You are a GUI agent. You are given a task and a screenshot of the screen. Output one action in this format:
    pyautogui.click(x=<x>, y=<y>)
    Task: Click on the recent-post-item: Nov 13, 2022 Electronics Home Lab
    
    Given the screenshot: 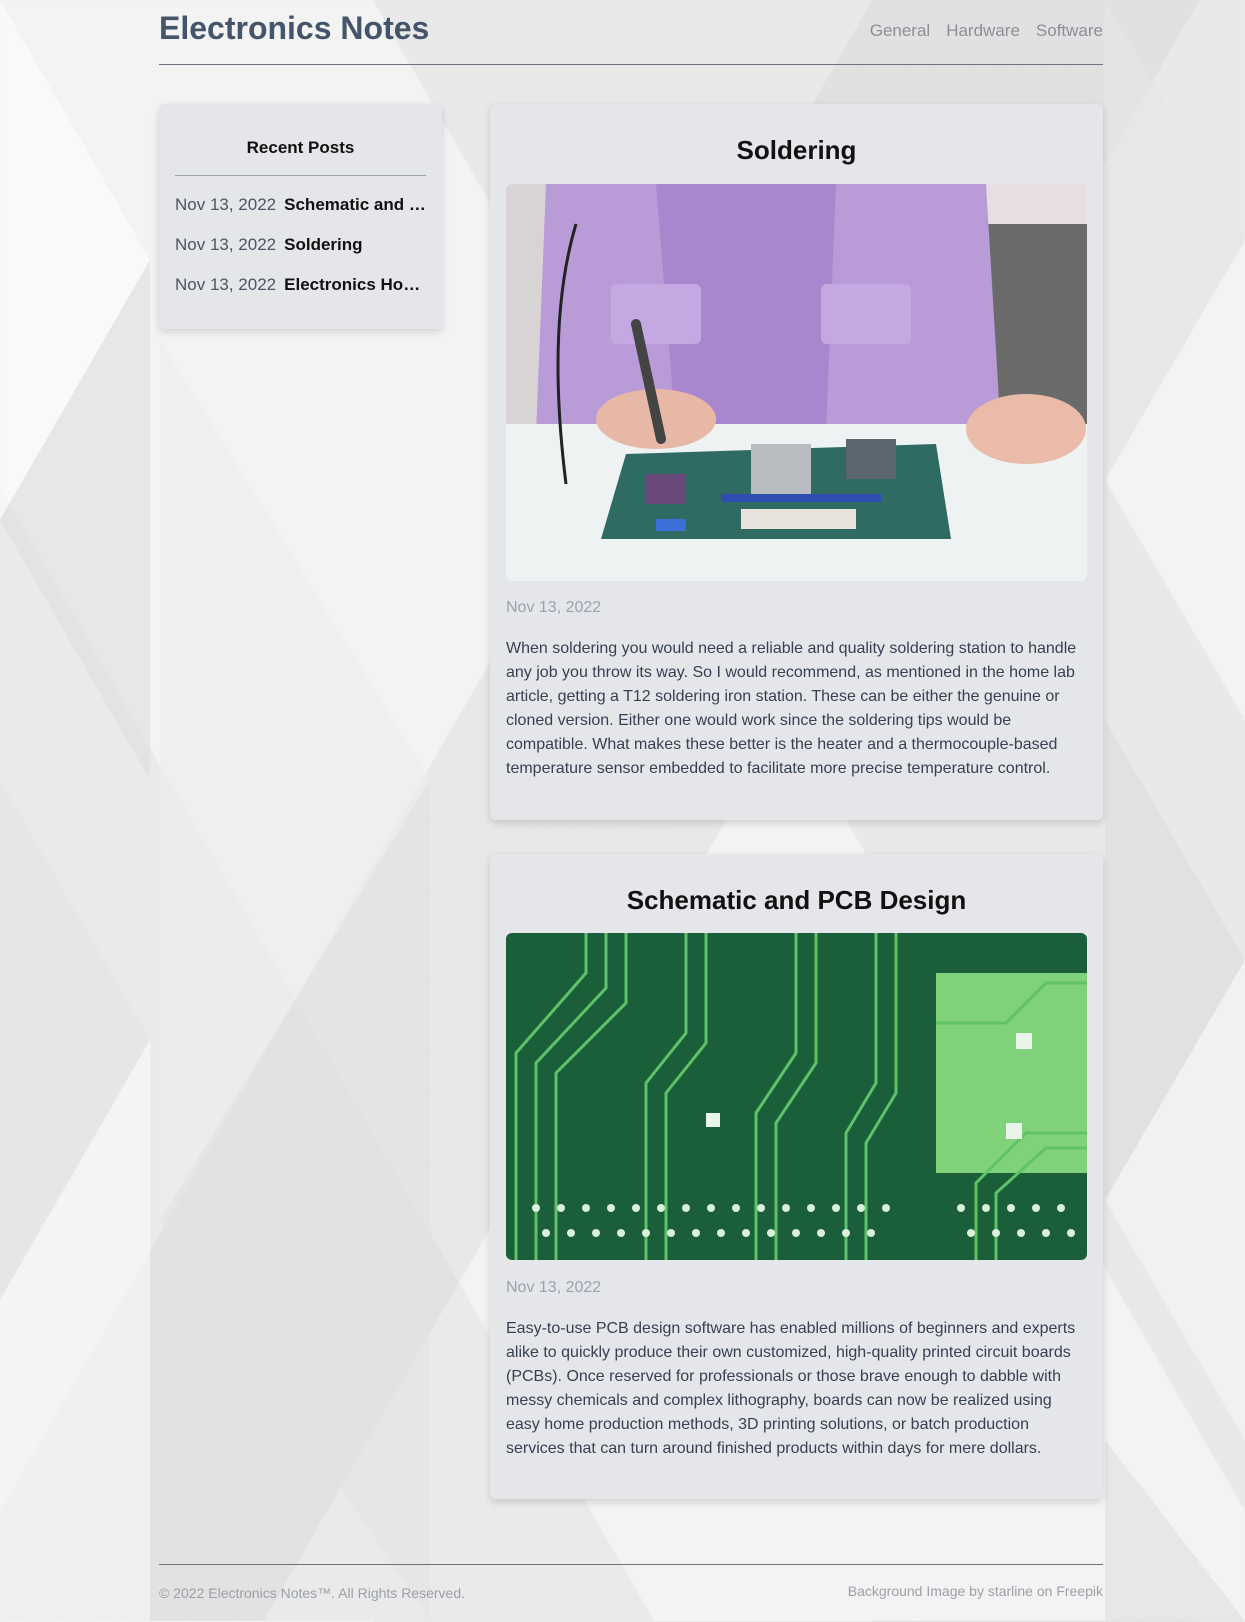 What is the action you would take?
    pyautogui.click(x=300, y=285)
    